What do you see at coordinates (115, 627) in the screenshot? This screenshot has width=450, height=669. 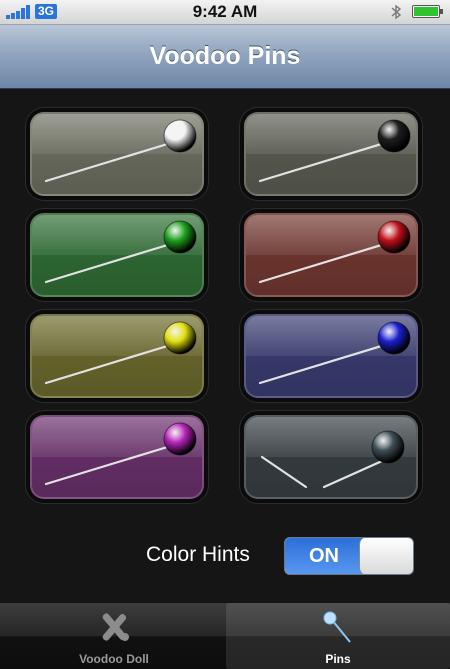 I see `voodoo-doll-icon` at bounding box center [115, 627].